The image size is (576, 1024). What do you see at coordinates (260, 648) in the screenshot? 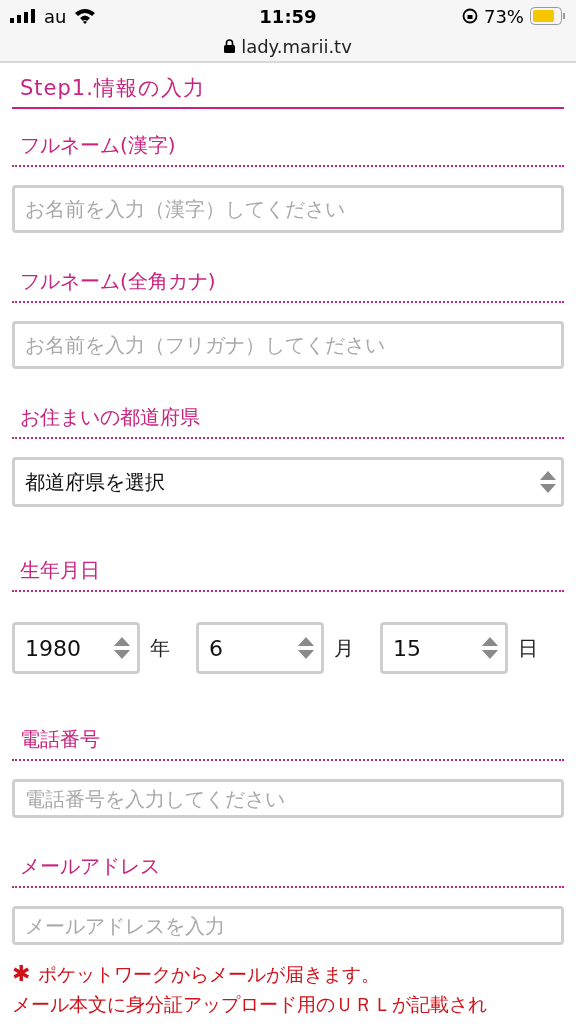
I see `date-select: 6` at bounding box center [260, 648].